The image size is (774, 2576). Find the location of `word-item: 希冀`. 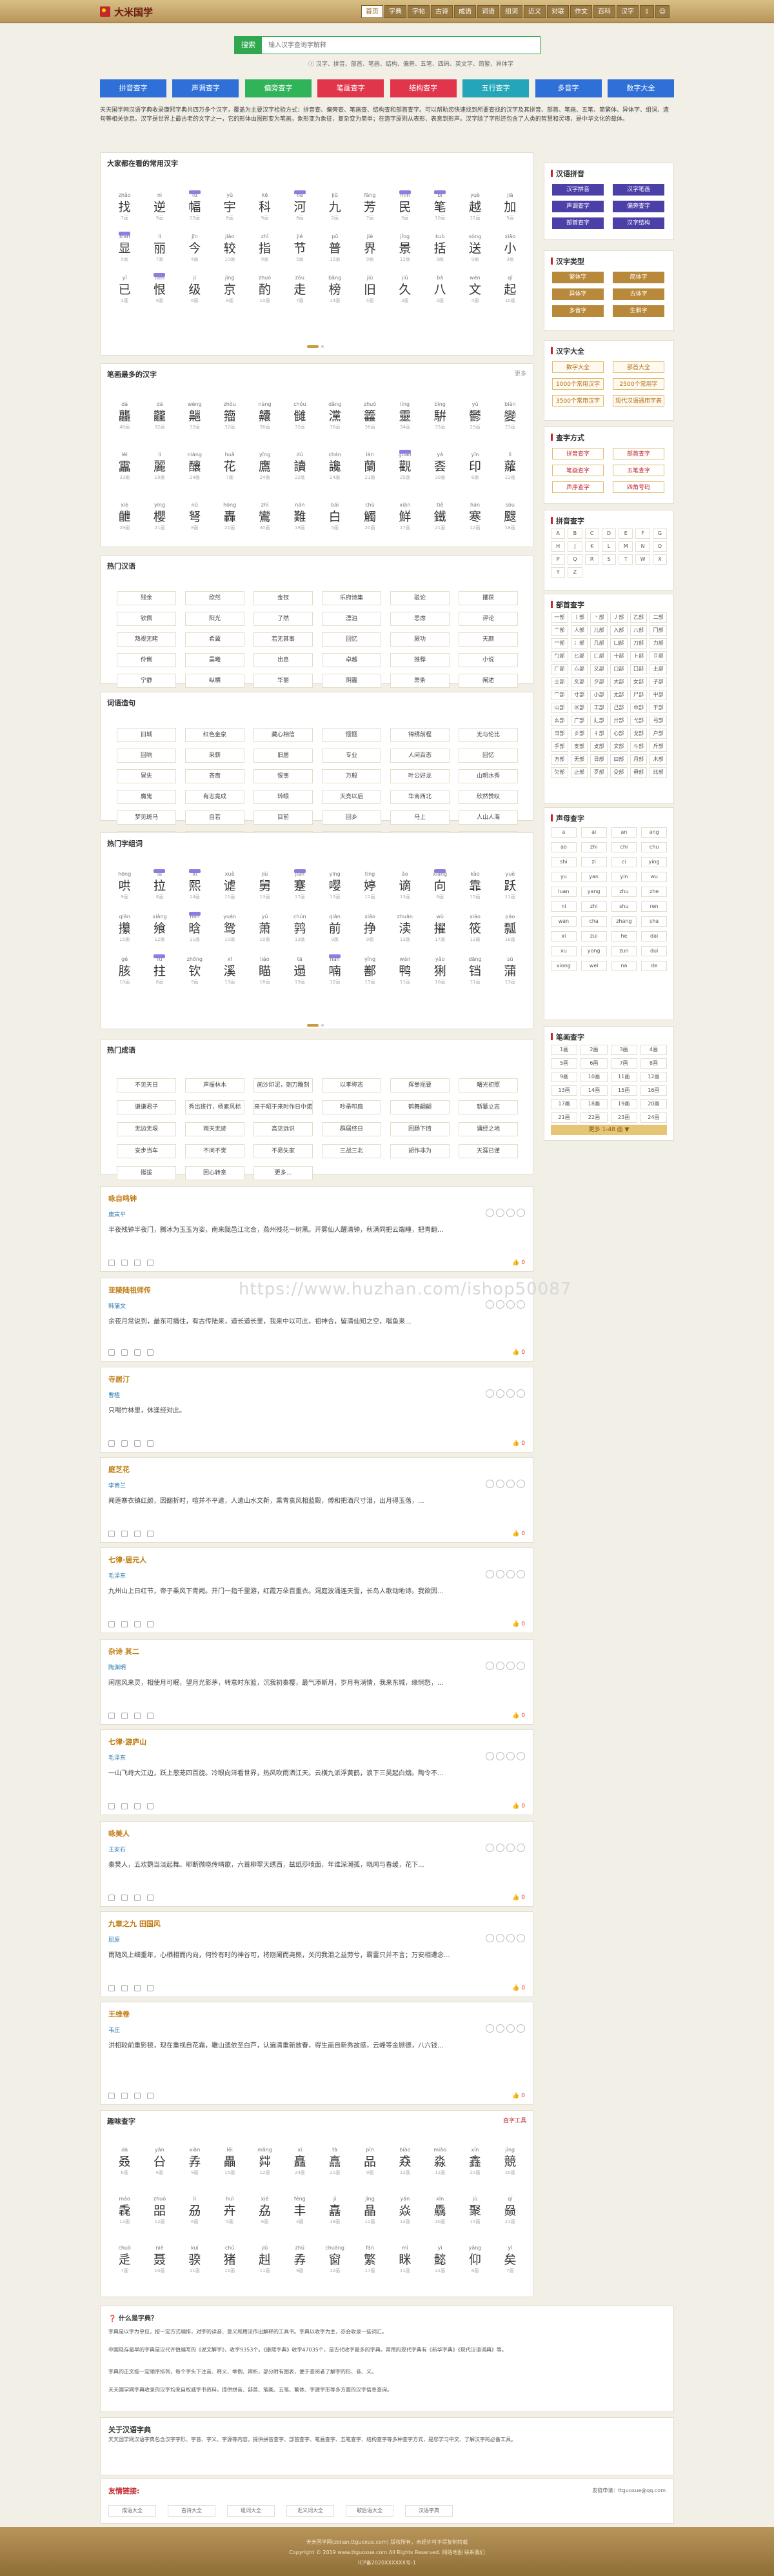

word-item: 希冀 is located at coordinates (215, 639).